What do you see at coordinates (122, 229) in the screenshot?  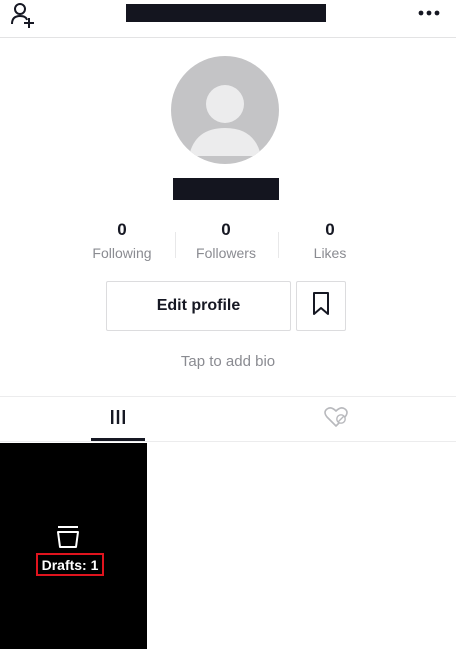 I see `stat-following-value: 0` at bounding box center [122, 229].